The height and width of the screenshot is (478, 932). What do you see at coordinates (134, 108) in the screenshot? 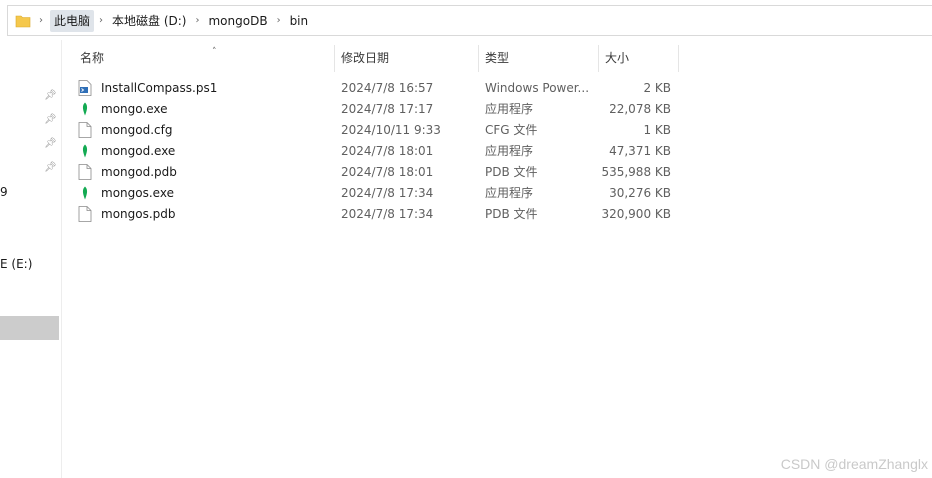
I see `file-name: mongo.exe` at bounding box center [134, 108].